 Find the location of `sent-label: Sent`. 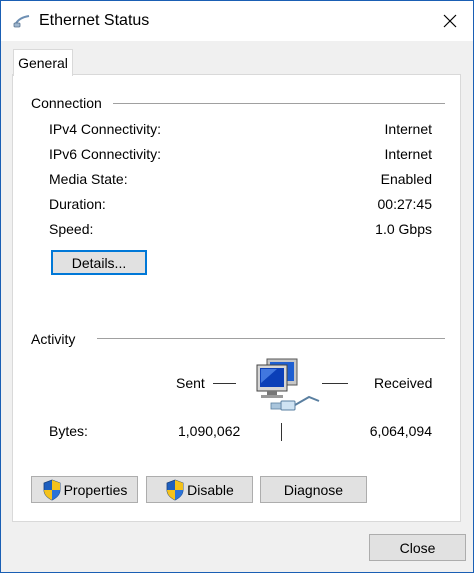

sent-label: Sent is located at coordinates (190, 383).